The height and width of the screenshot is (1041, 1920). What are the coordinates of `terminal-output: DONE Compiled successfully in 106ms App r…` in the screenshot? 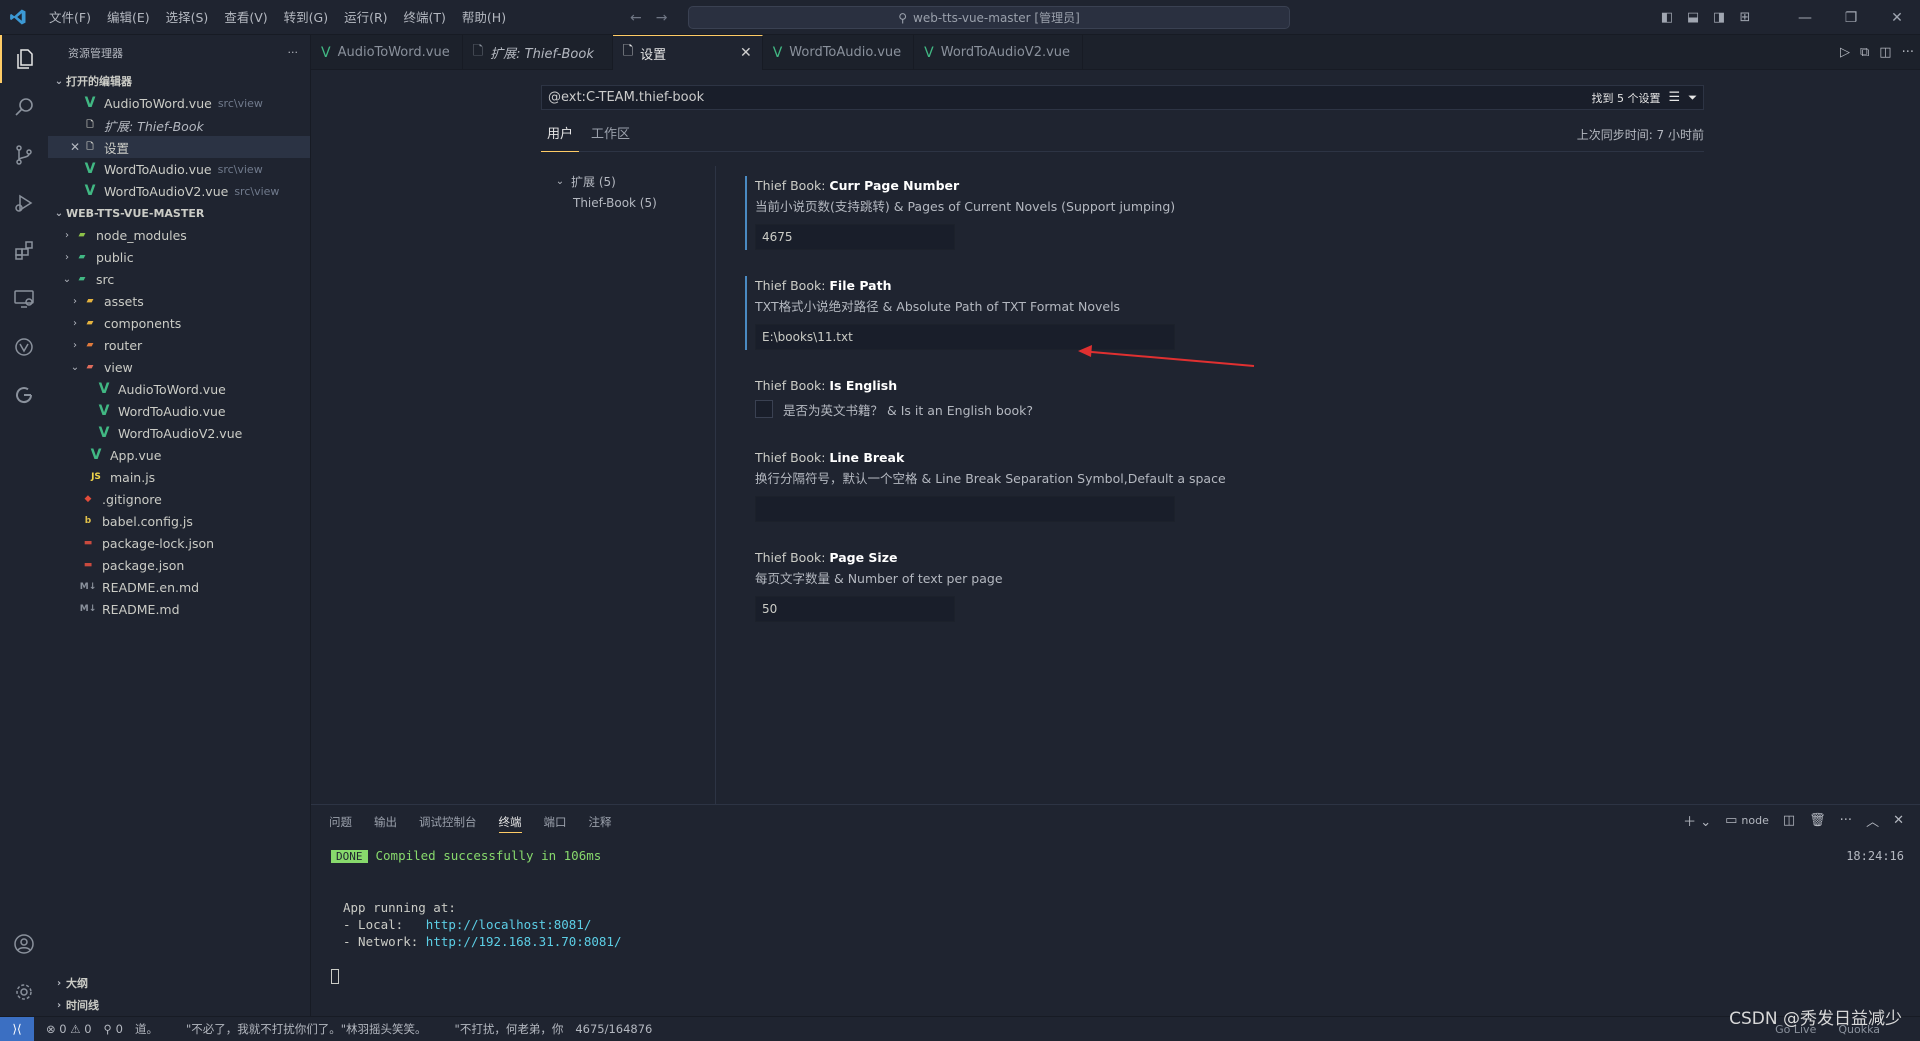 It's located at (476, 915).